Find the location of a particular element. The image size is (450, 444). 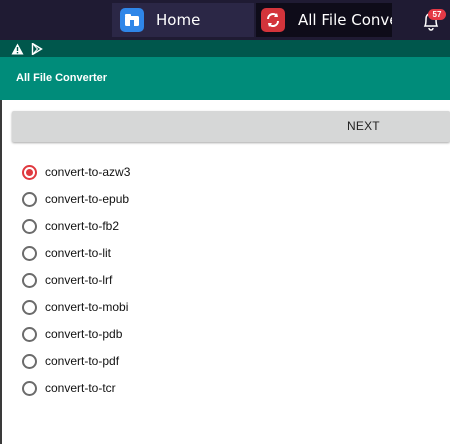

window-left-edge is located at coordinates (1, 272).